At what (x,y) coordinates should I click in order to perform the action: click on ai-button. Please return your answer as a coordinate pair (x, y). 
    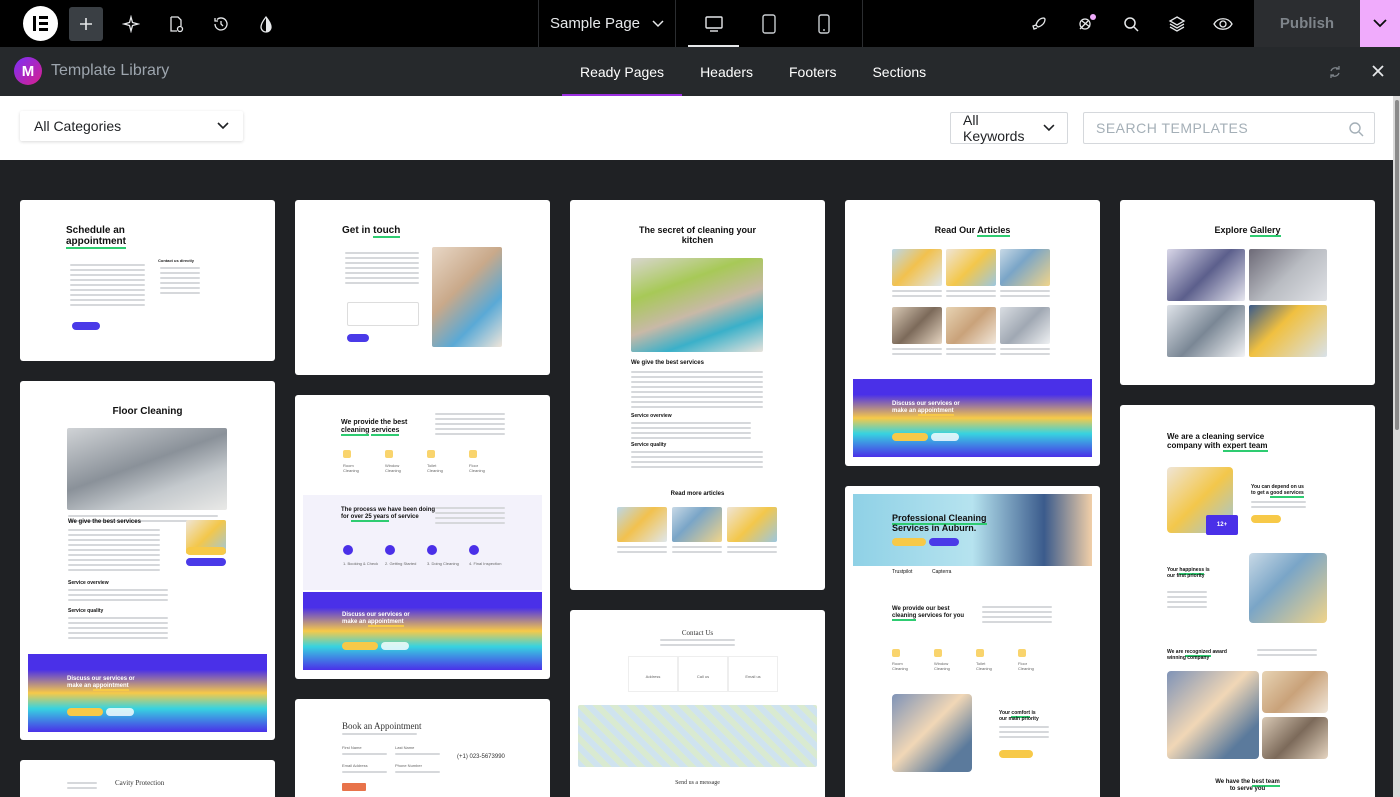
    Looking at the image, I should click on (131, 24).